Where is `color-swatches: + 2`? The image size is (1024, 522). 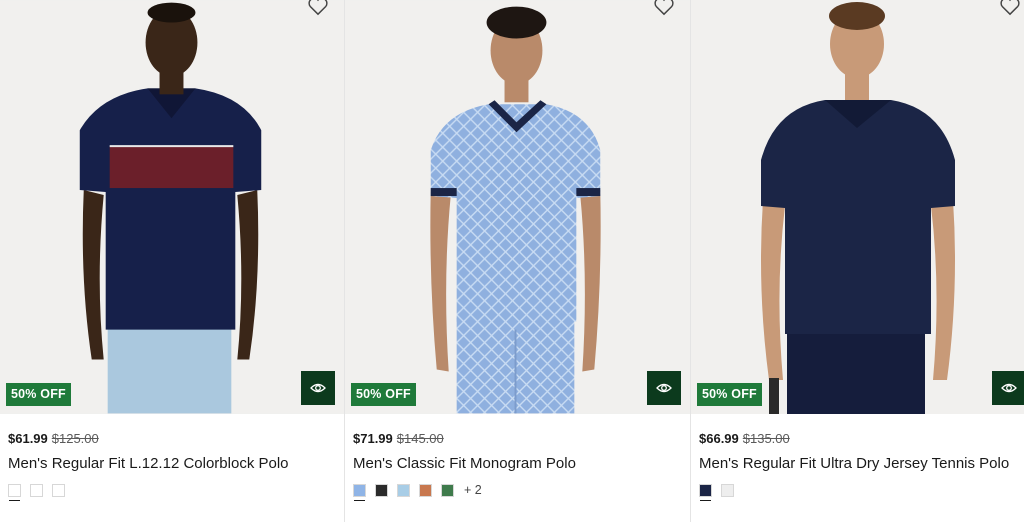
color-swatches: + 2 is located at coordinates (417, 492).